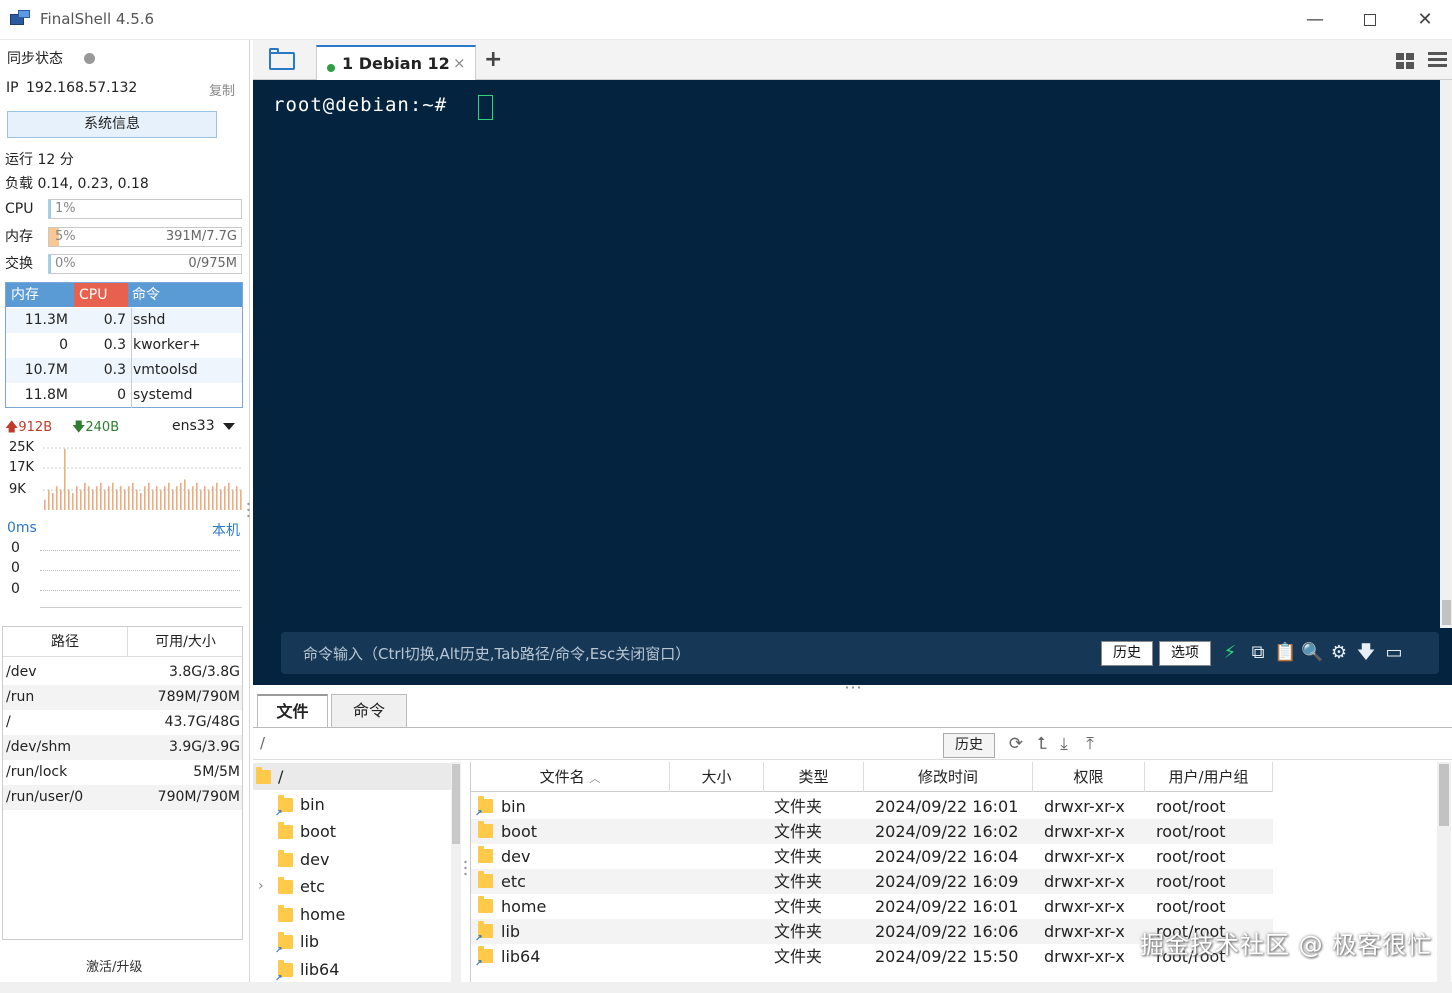 The width and height of the screenshot is (1452, 993). Describe the element at coordinates (261, 886) in the screenshot. I see `expand-arrow-icon: ›` at that location.